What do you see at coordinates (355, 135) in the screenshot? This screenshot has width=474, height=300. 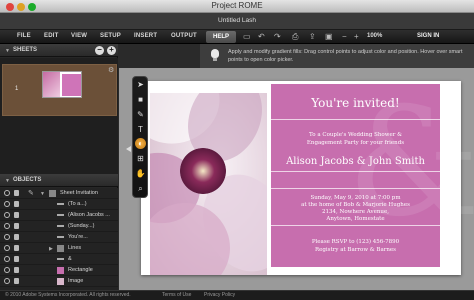 I see `invitation-line-1: To a Couple's Wedding Shower &` at bounding box center [355, 135].